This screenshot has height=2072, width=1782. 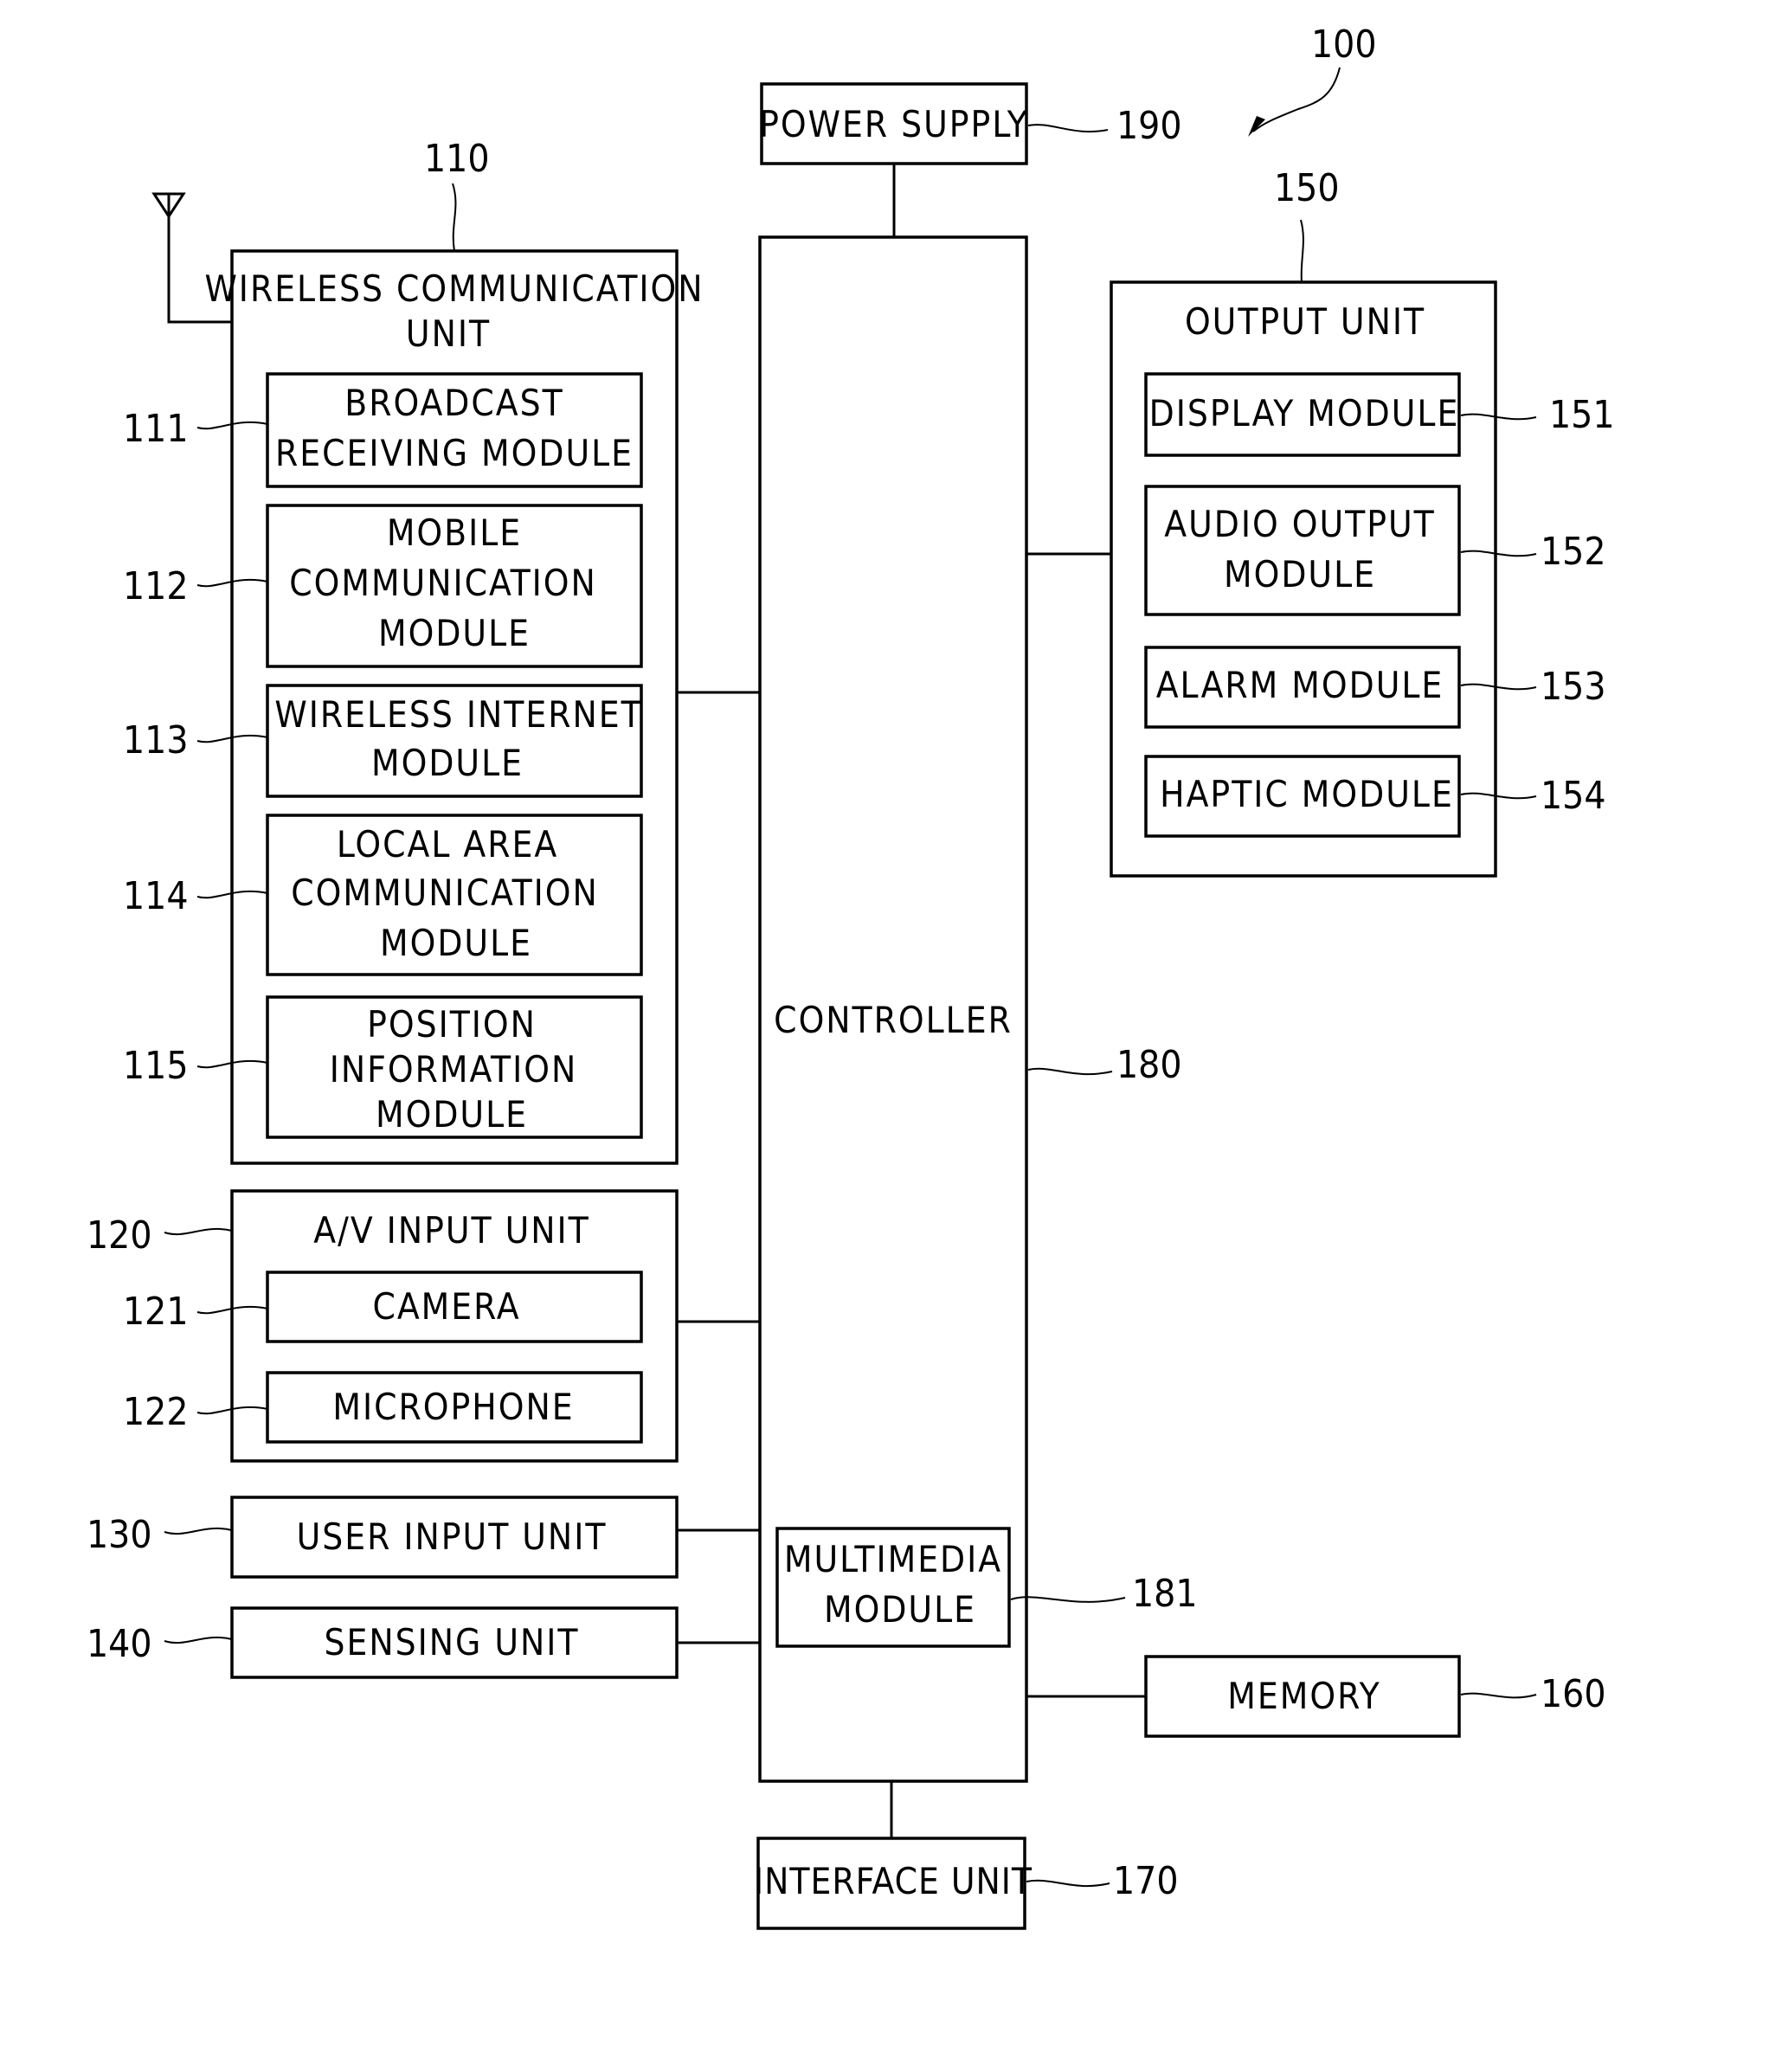 I want to click on ref-151: 151, so click(x=1582, y=415).